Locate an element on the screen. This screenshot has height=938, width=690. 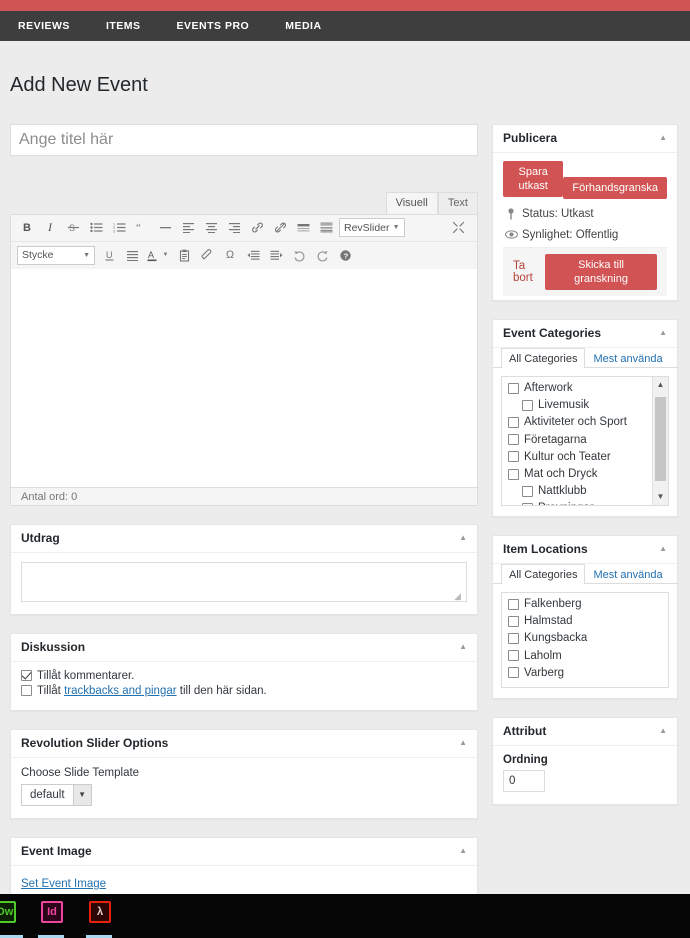
location-label: Varberg is located at coordinates (544, 673).